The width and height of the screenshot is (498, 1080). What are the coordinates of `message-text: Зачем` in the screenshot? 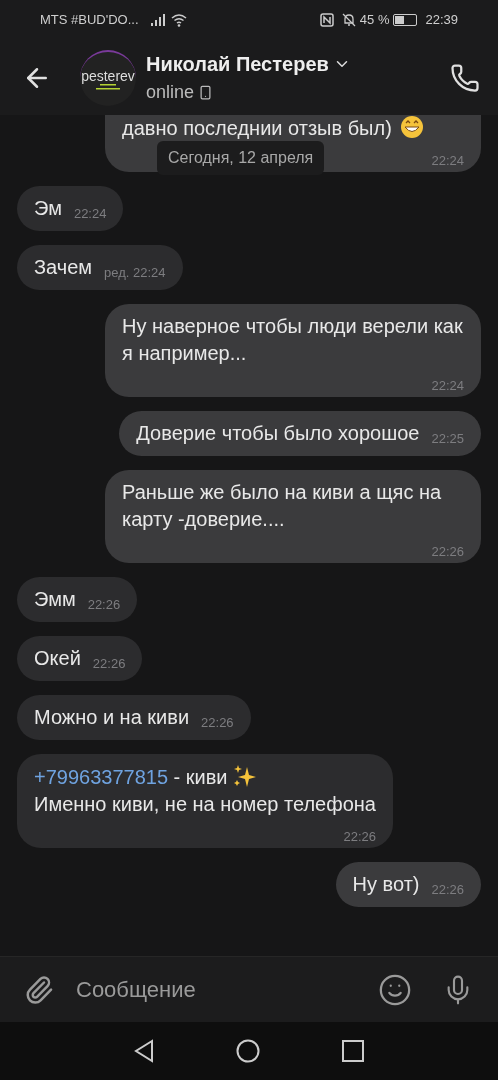 It's located at (63, 267).